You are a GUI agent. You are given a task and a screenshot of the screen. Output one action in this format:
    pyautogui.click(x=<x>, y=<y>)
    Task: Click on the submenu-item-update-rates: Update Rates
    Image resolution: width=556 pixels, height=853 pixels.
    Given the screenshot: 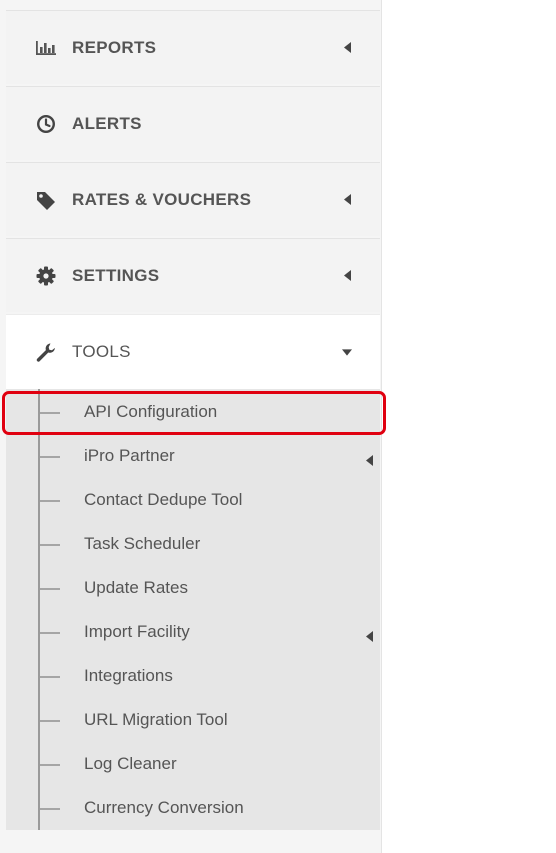 What is the action you would take?
    pyautogui.click(x=193, y=589)
    